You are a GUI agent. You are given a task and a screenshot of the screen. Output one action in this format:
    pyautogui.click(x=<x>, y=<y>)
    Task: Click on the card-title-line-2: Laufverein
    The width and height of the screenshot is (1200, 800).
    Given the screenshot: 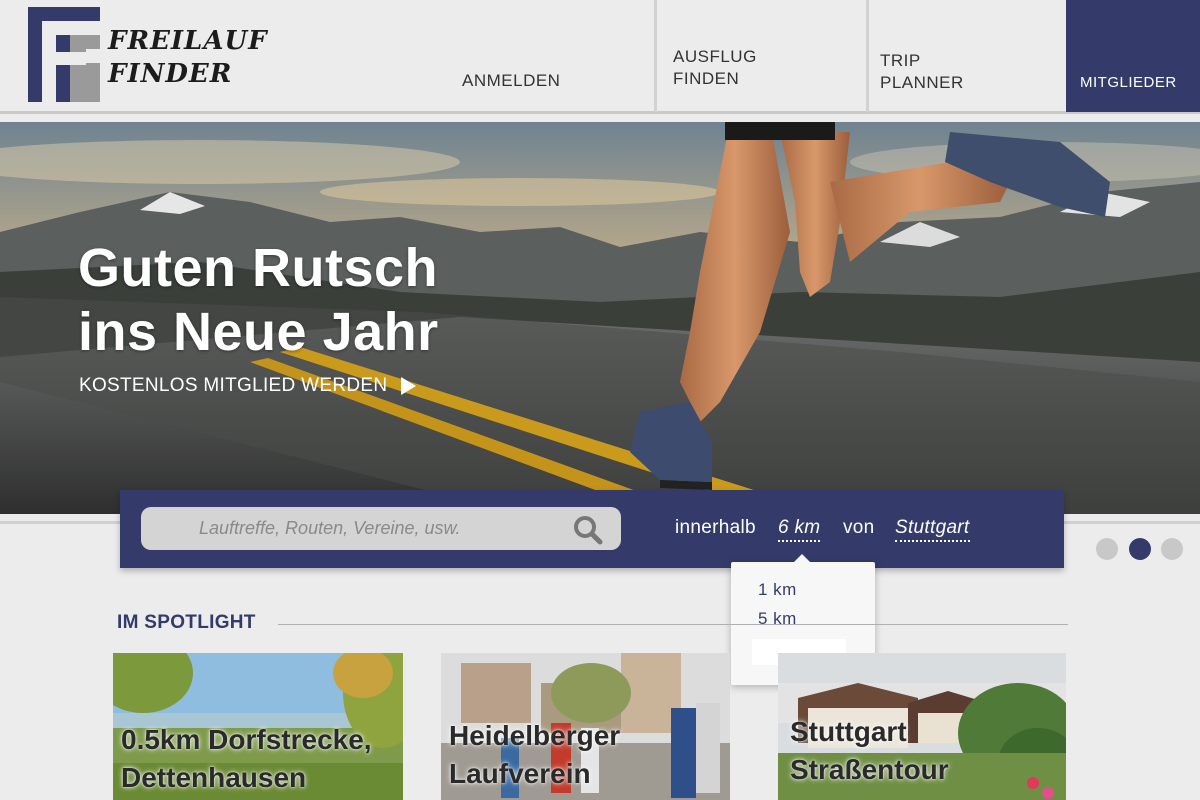 What is the action you would take?
    pyautogui.click(x=520, y=773)
    